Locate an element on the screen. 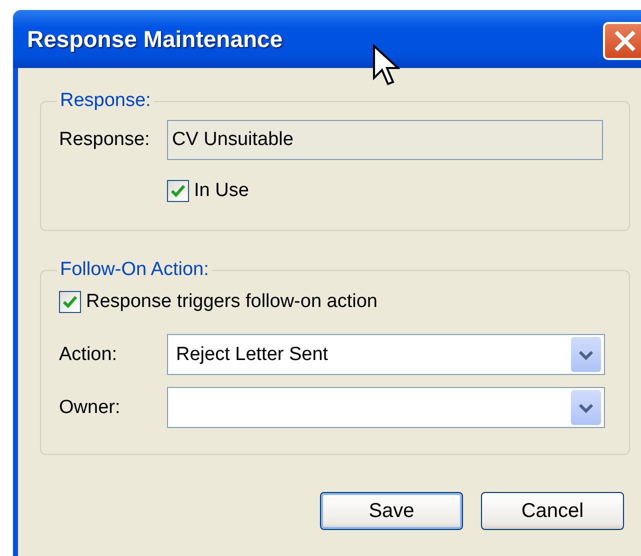 This screenshot has width=641, height=556. save-button: Save is located at coordinates (391, 511).